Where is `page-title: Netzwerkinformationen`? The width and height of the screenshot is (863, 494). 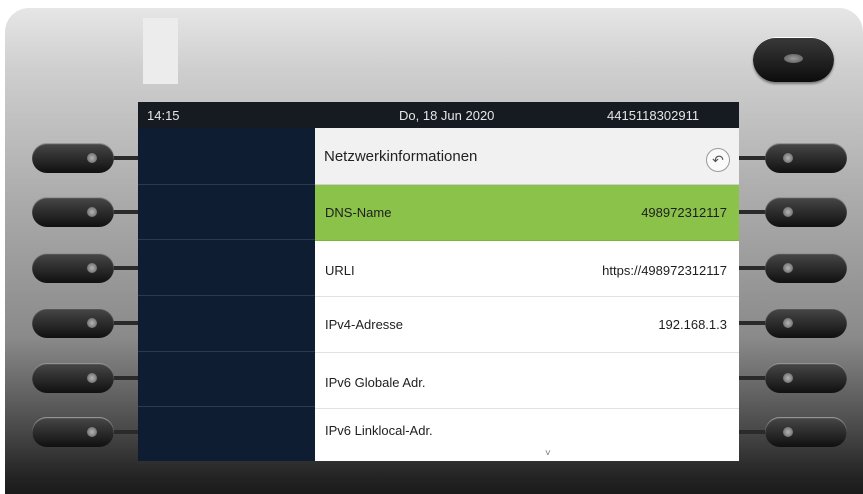 page-title: Netzwerkinformationen is located at coordinates (401, 156).